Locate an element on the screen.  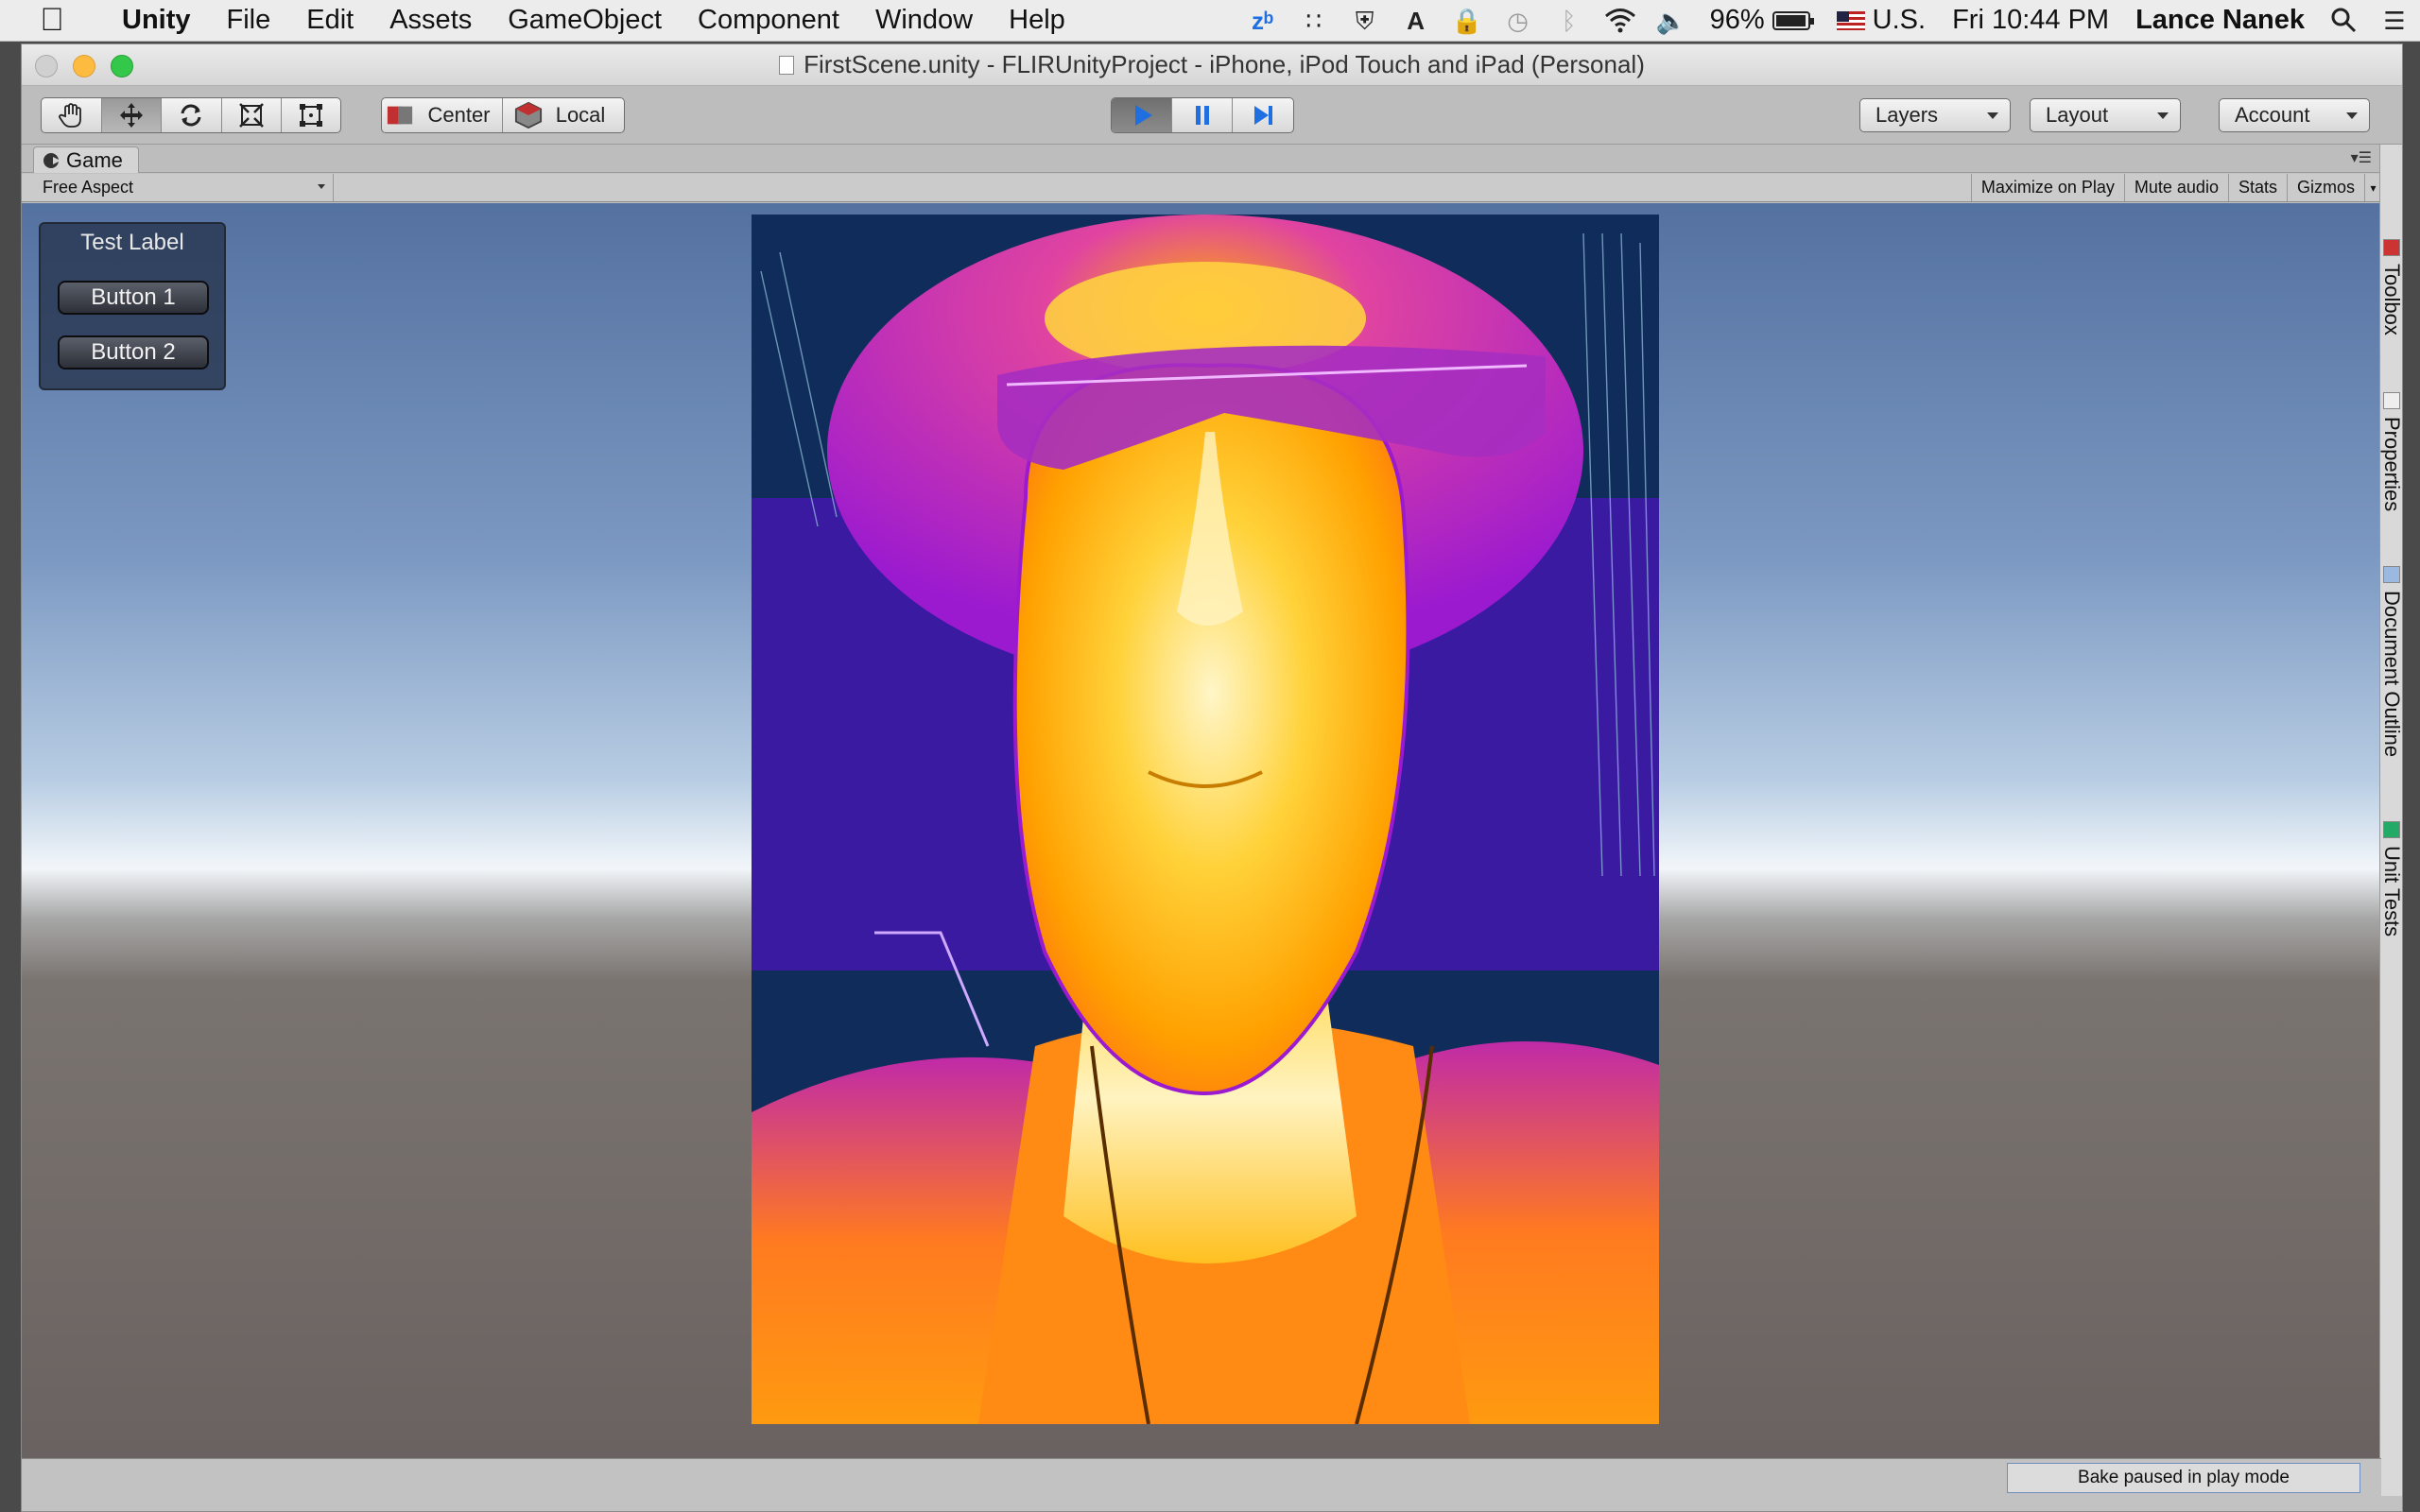
volume-icon: 🔈 is located at coordinates (1671, 21).